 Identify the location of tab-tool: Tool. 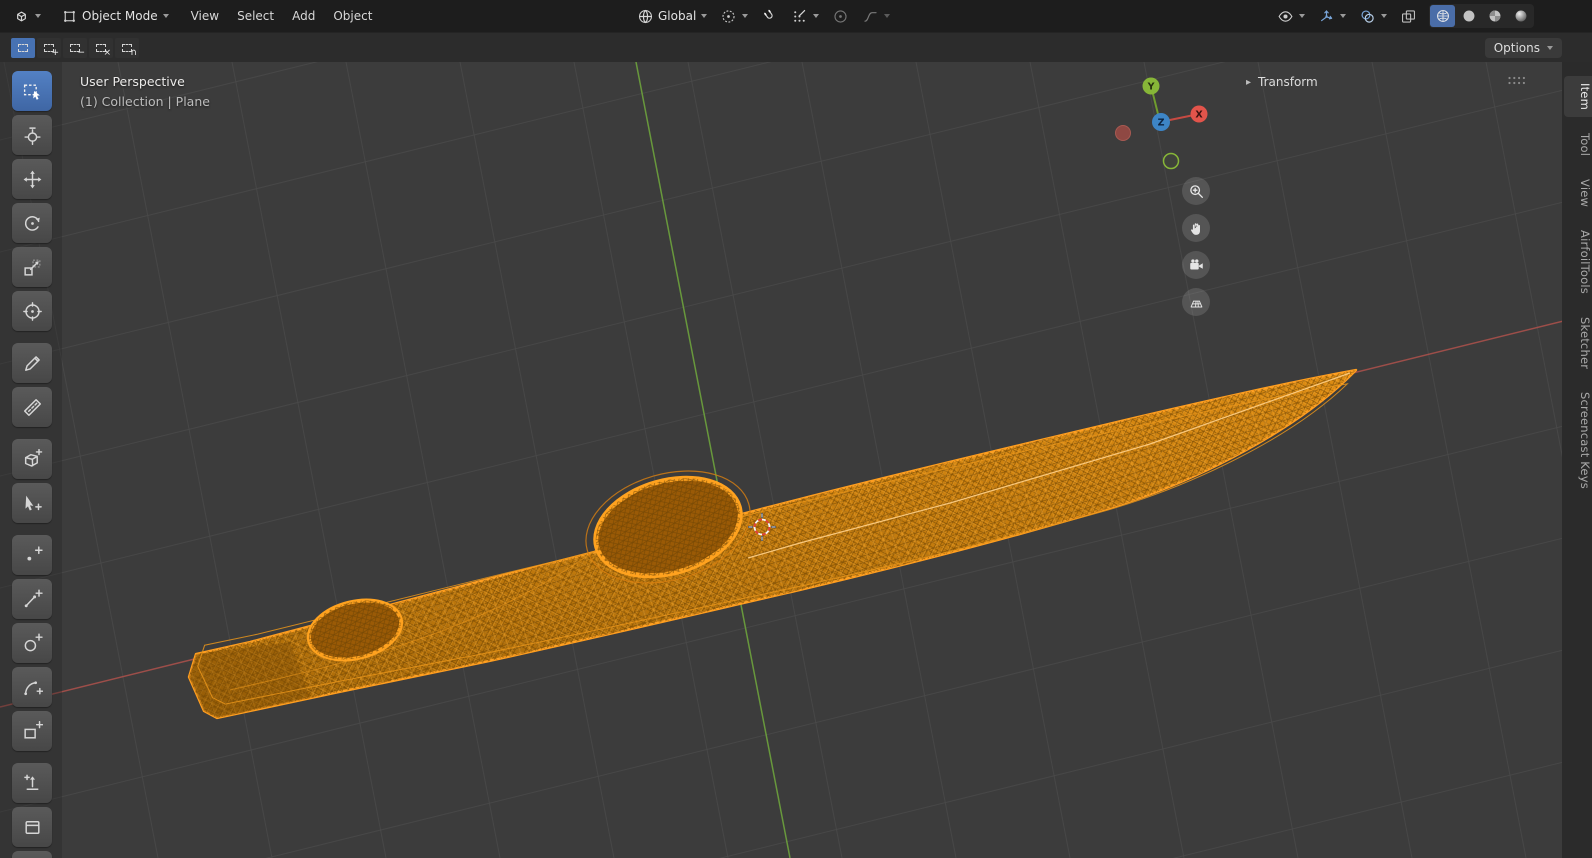
(1579, 144).